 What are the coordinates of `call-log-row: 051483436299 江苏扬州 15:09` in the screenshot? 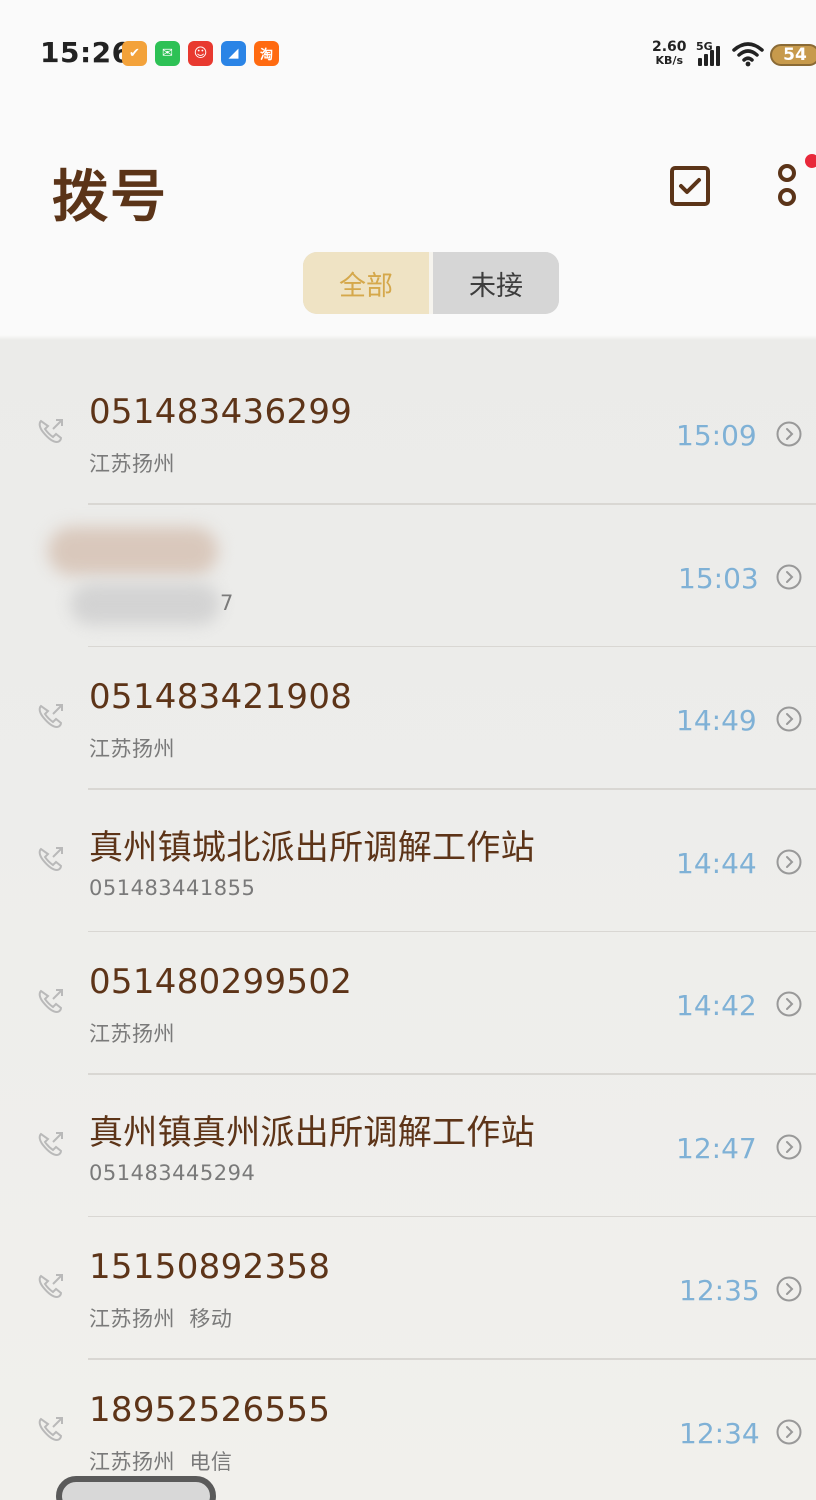 It's located at (408, 433).